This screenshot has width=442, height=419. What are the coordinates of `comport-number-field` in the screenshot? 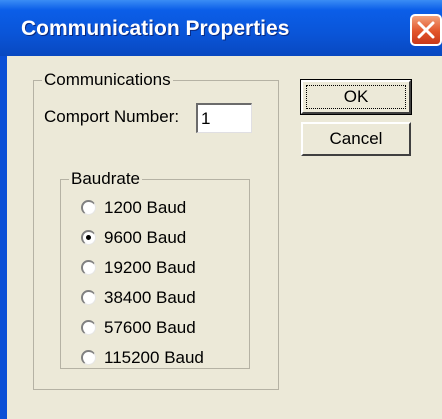 It's located at (224, 118).